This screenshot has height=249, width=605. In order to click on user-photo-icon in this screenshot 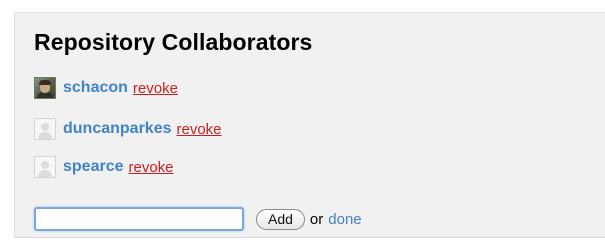, I will do `click(45, 88)`.